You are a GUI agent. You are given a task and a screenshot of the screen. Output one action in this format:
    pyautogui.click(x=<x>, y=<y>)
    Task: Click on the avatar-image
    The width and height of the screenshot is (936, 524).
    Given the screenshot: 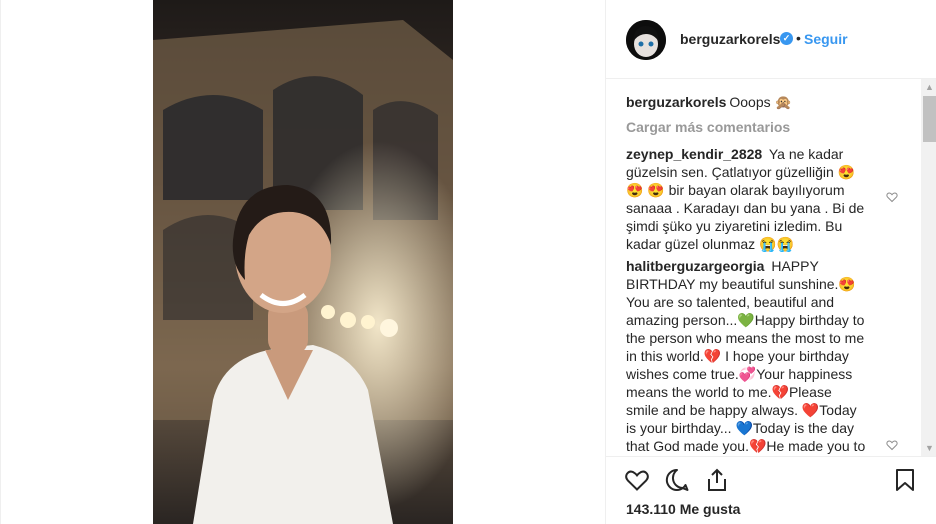 What is the action you would take?
    pyautogui.click(x=646, y=40)
    